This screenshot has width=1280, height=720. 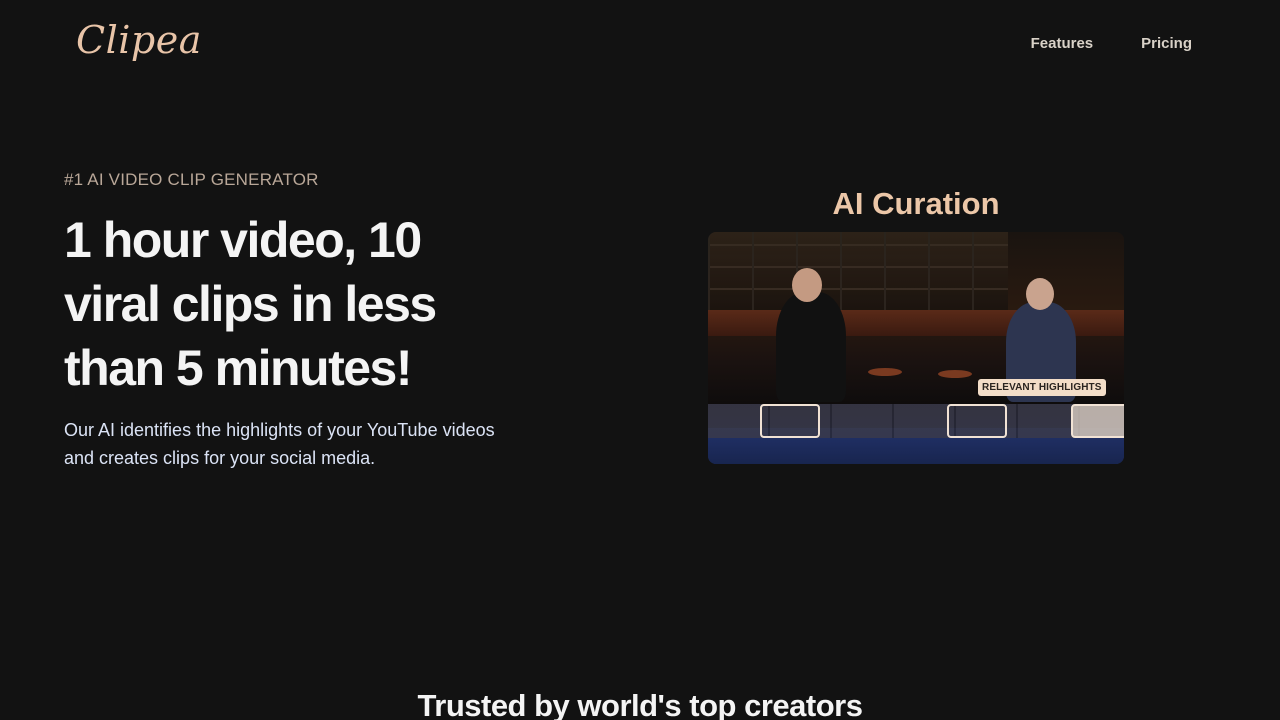 I want to click on video-table-right, so click(x=955, y=374).